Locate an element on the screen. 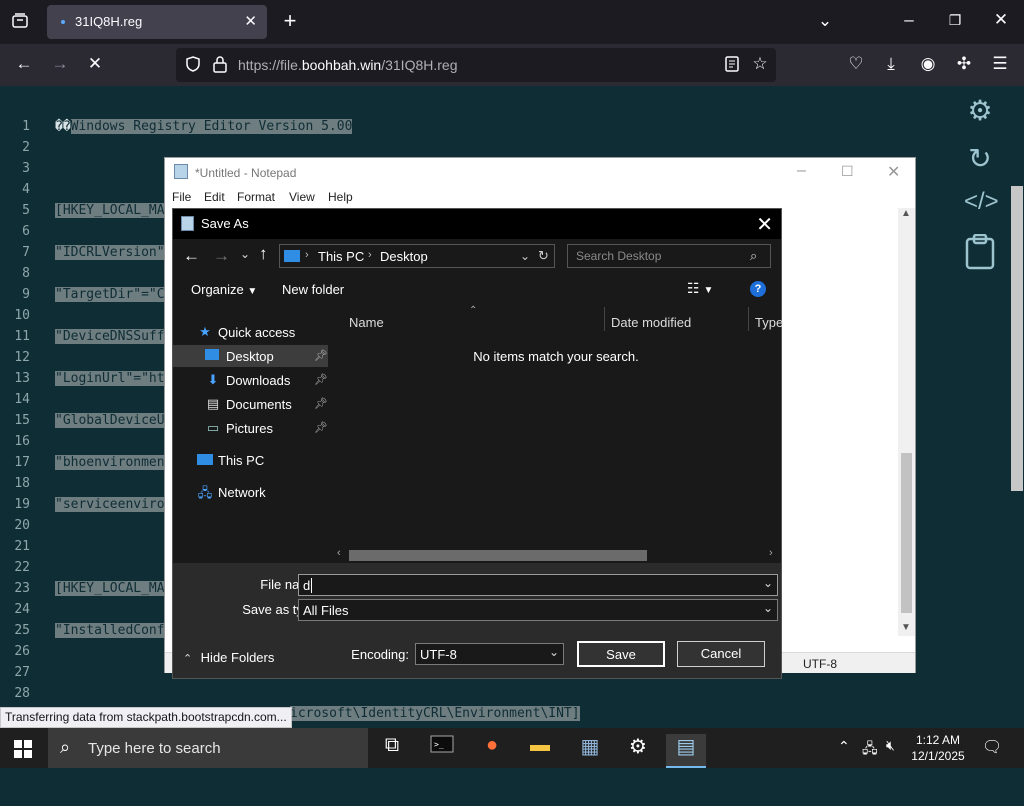 Image resolution: width=1024 pixels, height=806 pixels. save-type-select: All Files ⌄ is located at coordinates (538, 610).